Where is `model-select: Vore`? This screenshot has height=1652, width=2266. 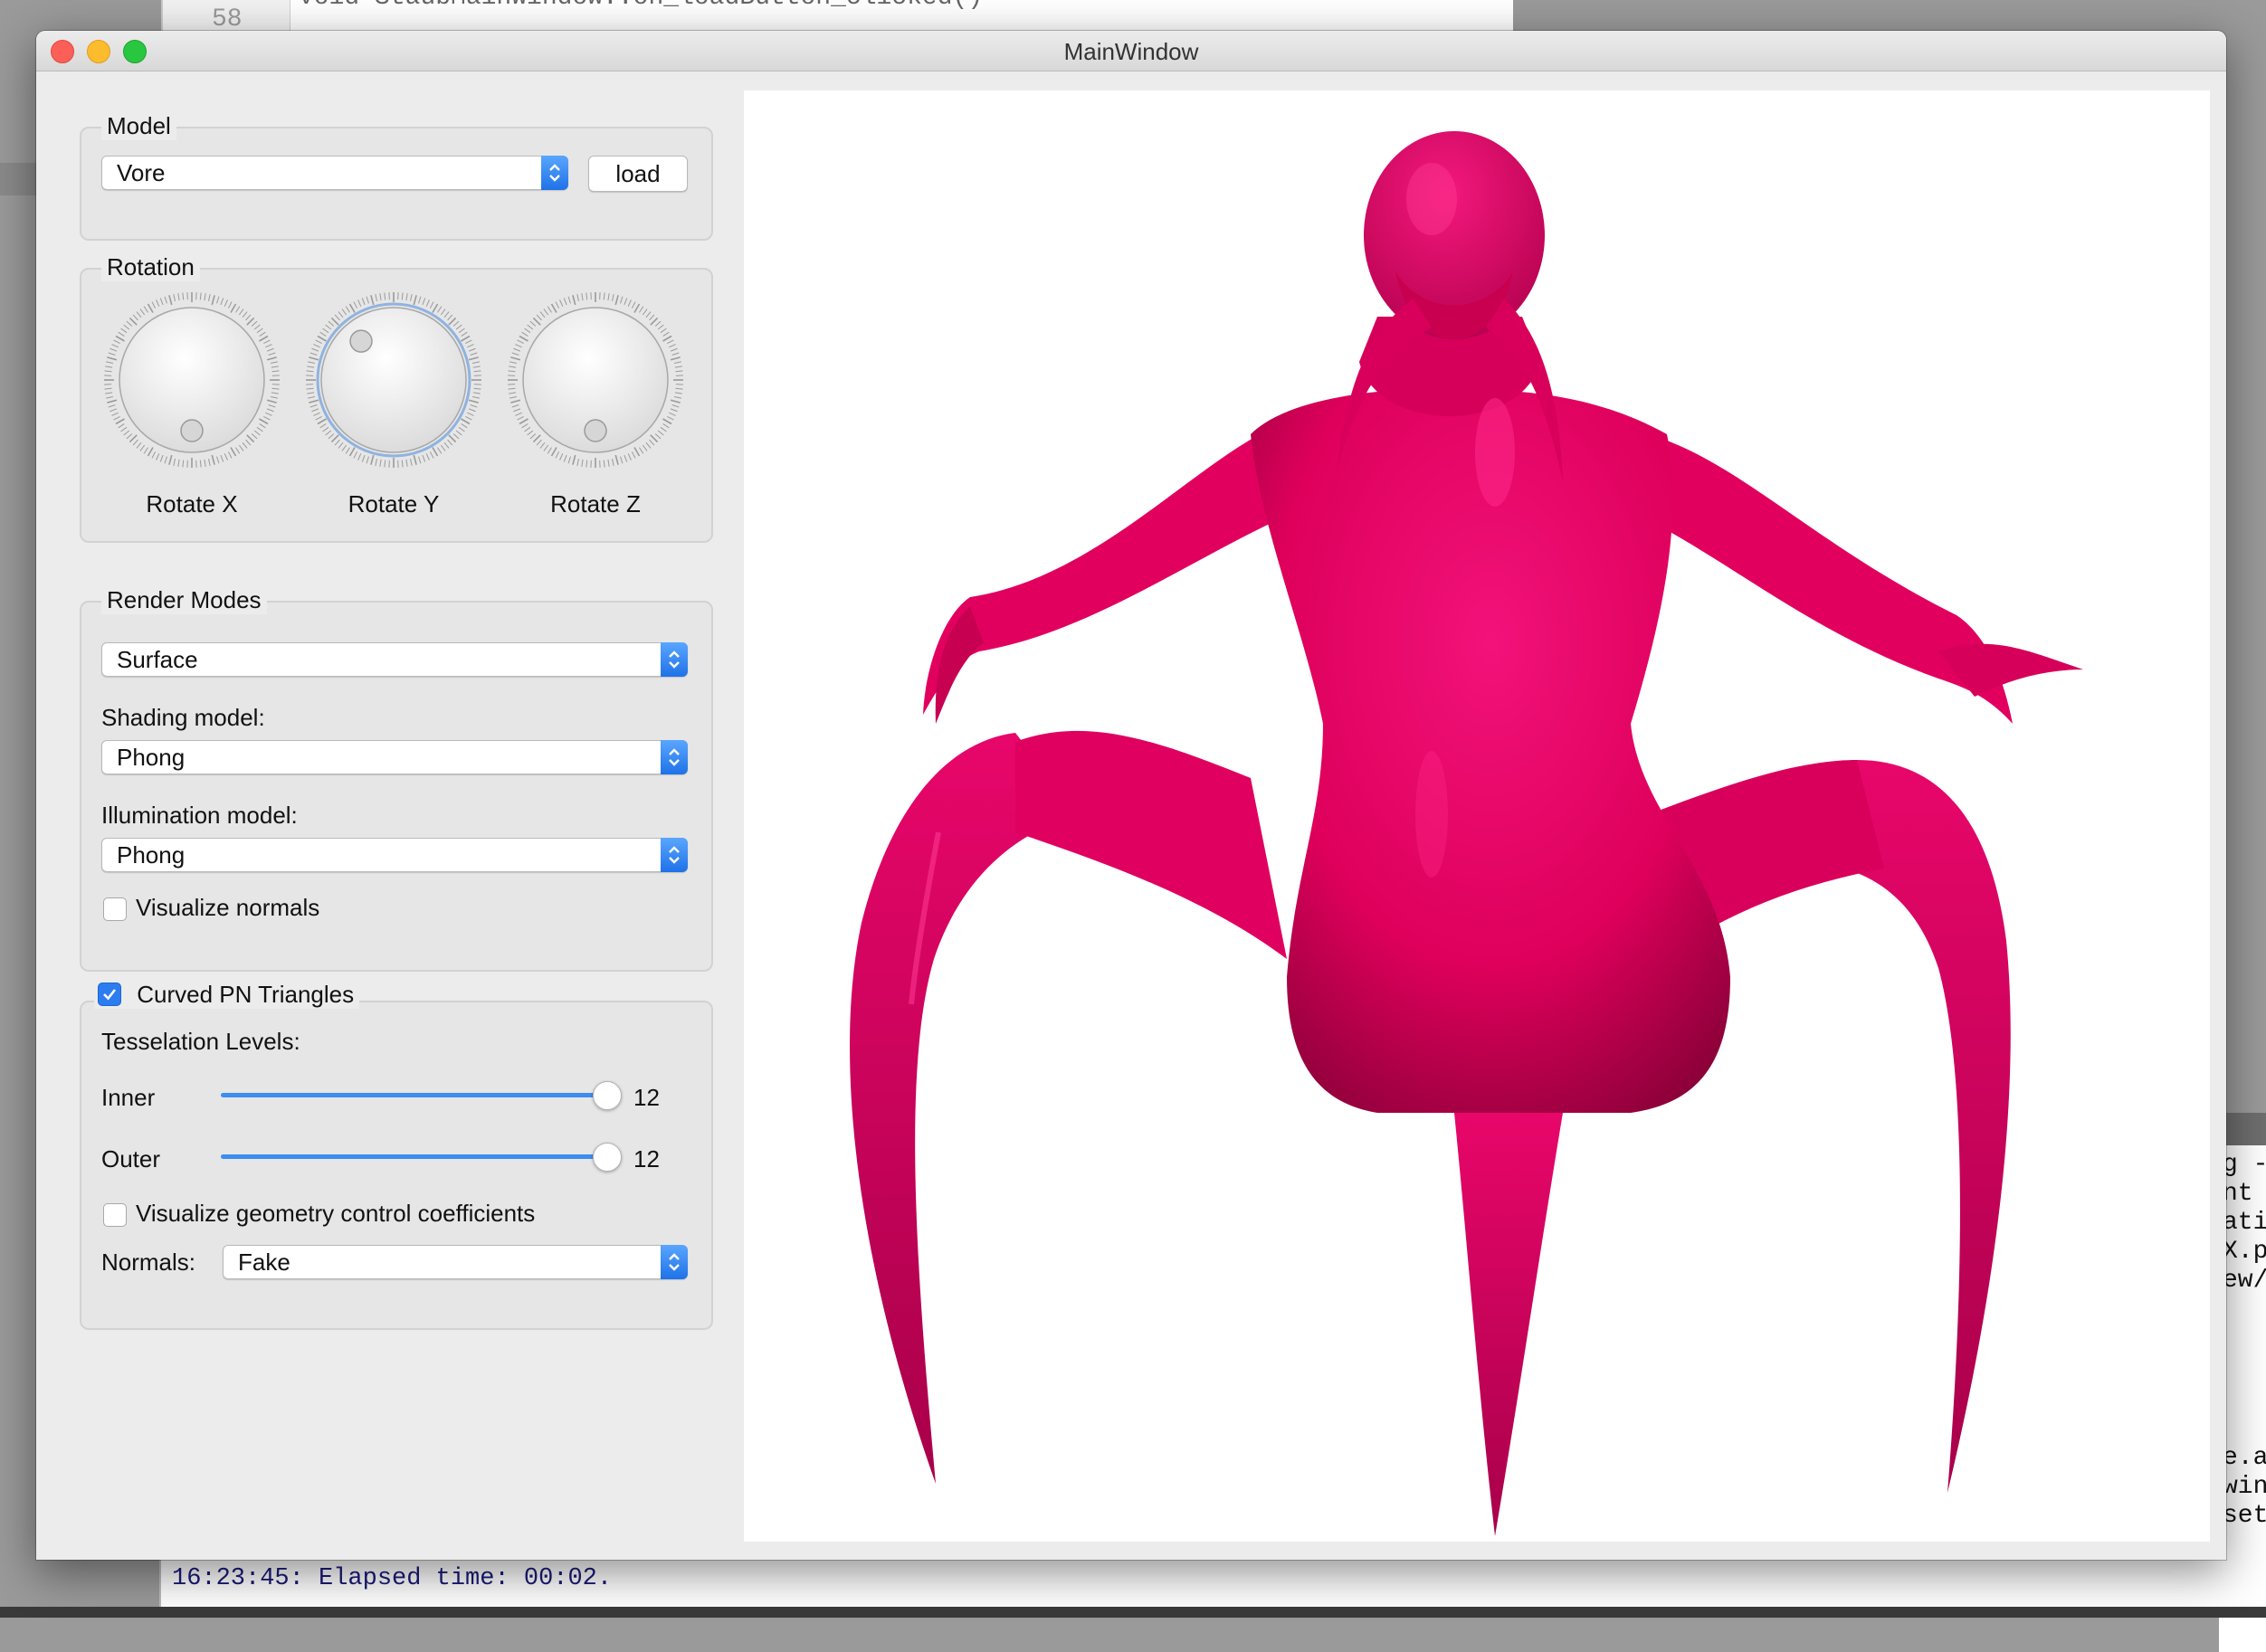
model-select: Vore is located at coordinates (334, 173).